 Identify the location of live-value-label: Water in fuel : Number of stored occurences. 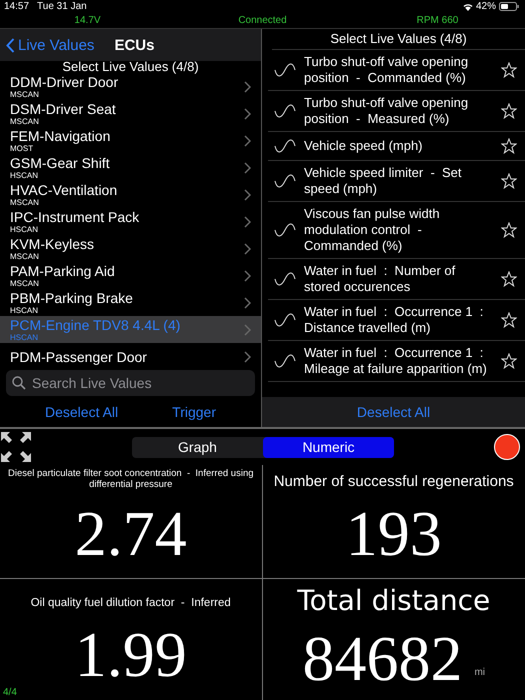
(380, 279).